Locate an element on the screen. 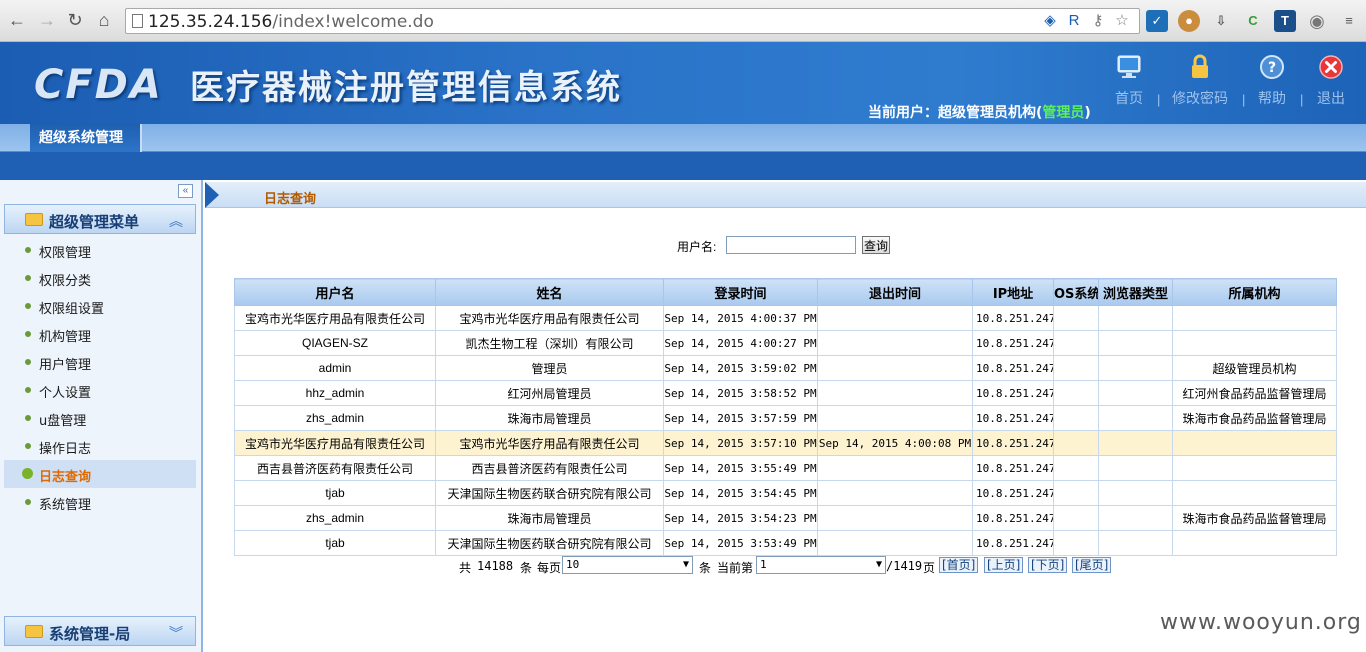 Image resolution: width=1366 pixels, height=652 pixels. change-password-link: 修改密码 is located at coordinates (1200, 81).